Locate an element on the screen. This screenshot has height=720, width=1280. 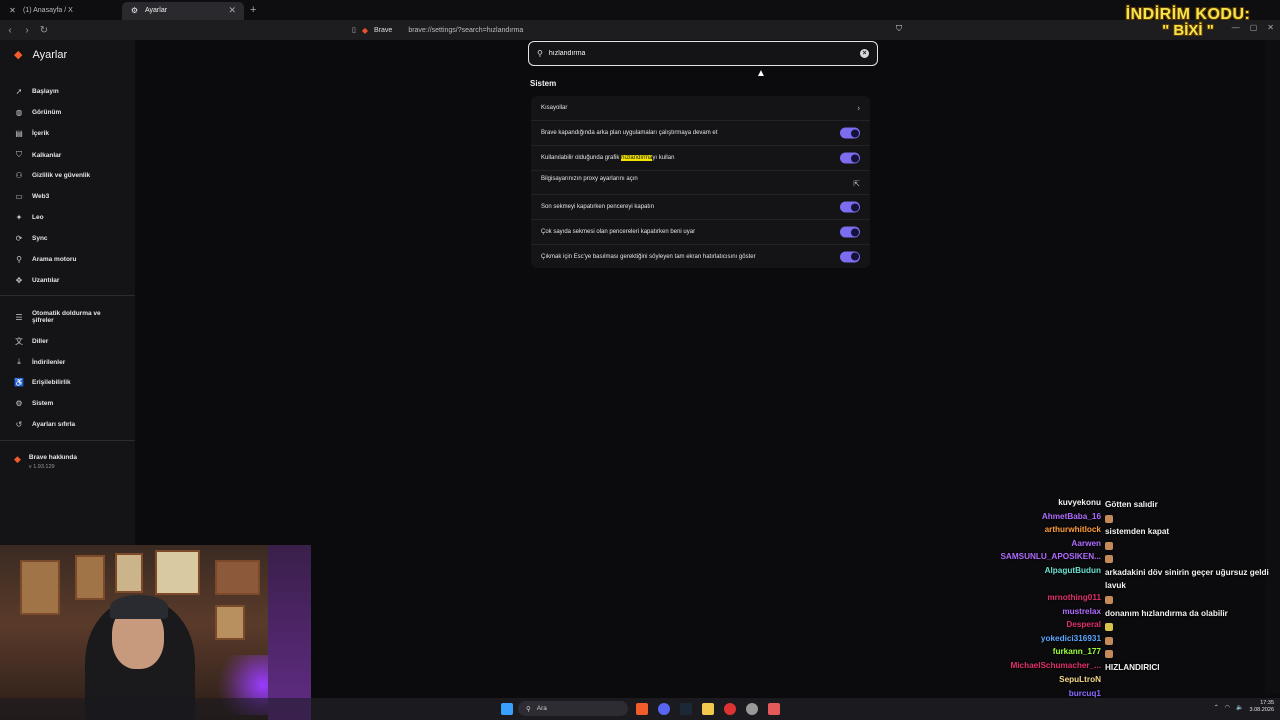
sidebar-item-system: ⚙ Sistem is located at coordinates (33, 403).